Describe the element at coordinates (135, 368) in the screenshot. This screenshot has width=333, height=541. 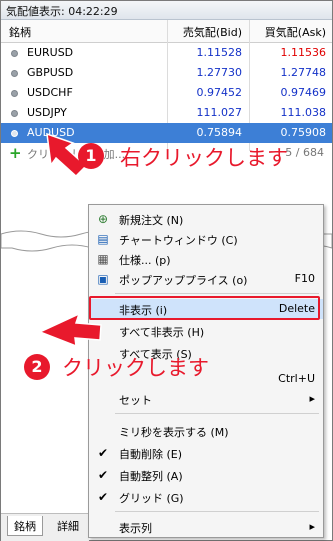
I see `step-2-text: クリックします` at that location.